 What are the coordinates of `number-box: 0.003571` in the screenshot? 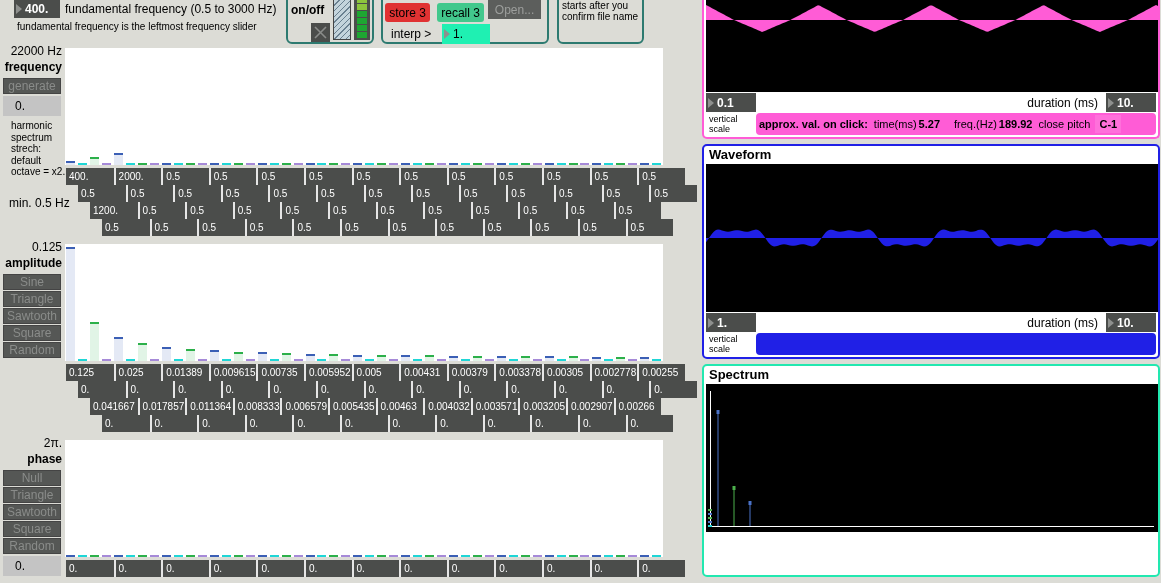 It's located at (494, 406).